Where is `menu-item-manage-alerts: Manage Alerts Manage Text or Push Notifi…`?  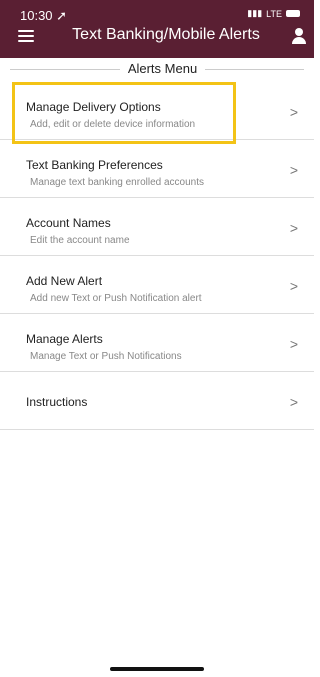
menu-item-manage-alerts: Manage Alerts Manage Text or Push Notifi… is located at coordinates (157, 343).